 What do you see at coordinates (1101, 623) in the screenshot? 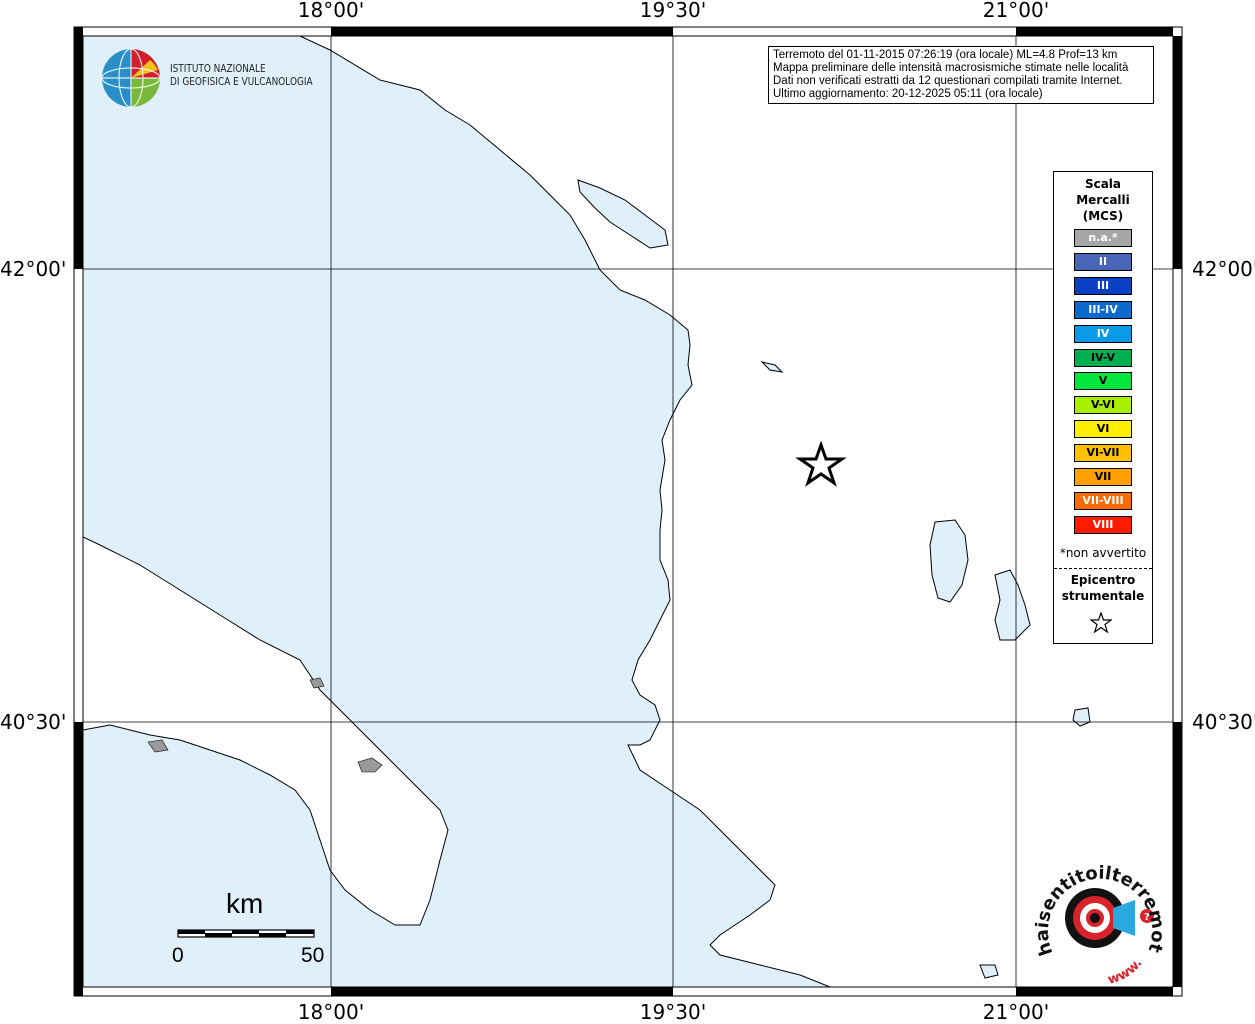
I see `legend-star-icon` at bounding box center [1101, 623].